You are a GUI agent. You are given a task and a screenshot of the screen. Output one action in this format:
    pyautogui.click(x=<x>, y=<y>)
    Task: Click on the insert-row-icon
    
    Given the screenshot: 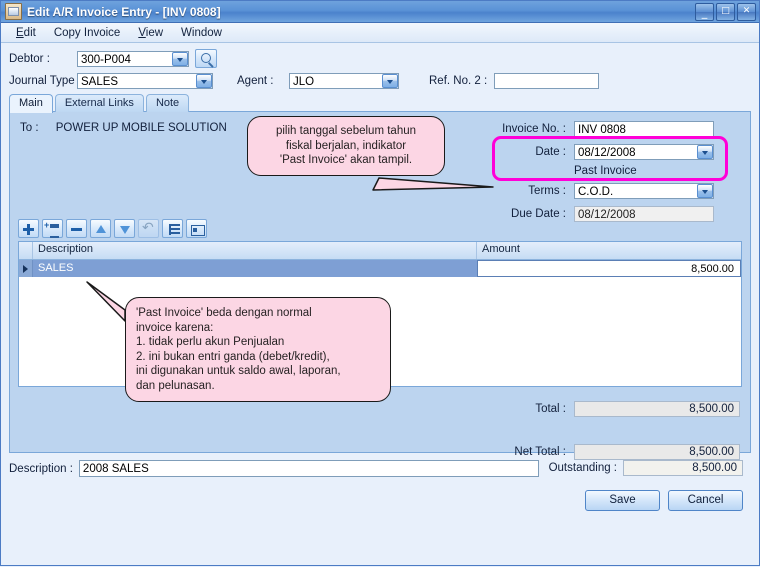 What is the action you would take?
    pyautogui.click(x=52, y=228)
    